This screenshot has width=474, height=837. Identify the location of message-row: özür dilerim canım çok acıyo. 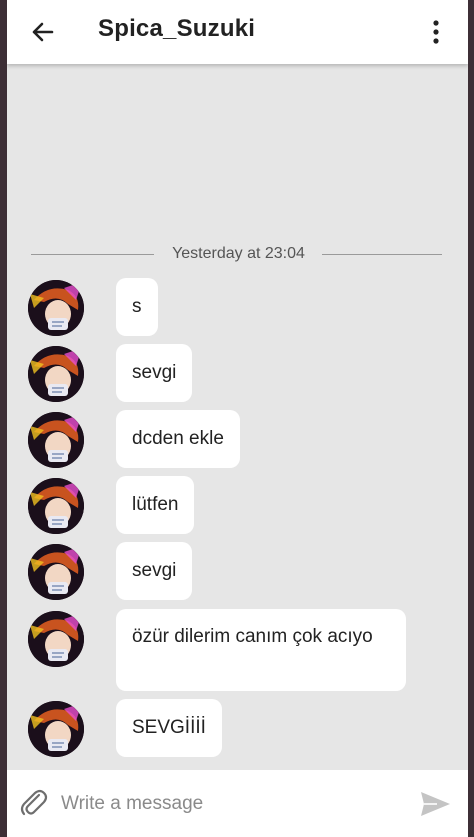
(237, 651).